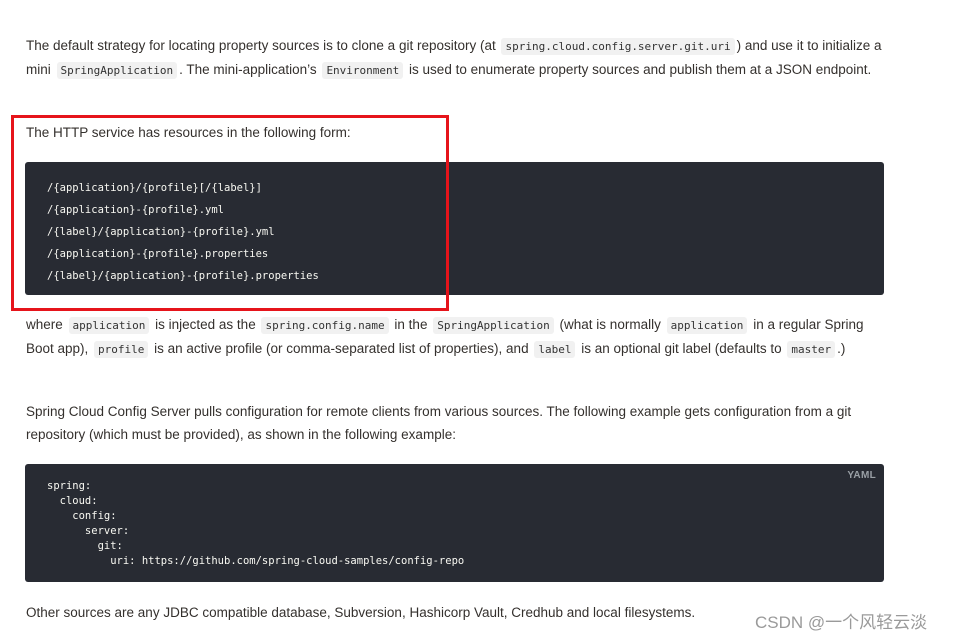 This screenshot has height=639, width=961. Describe the element at coordinates (841, 622) in the screenshot. I see `csdn-watermark: CSDN @一个风轻云淡` at that location.